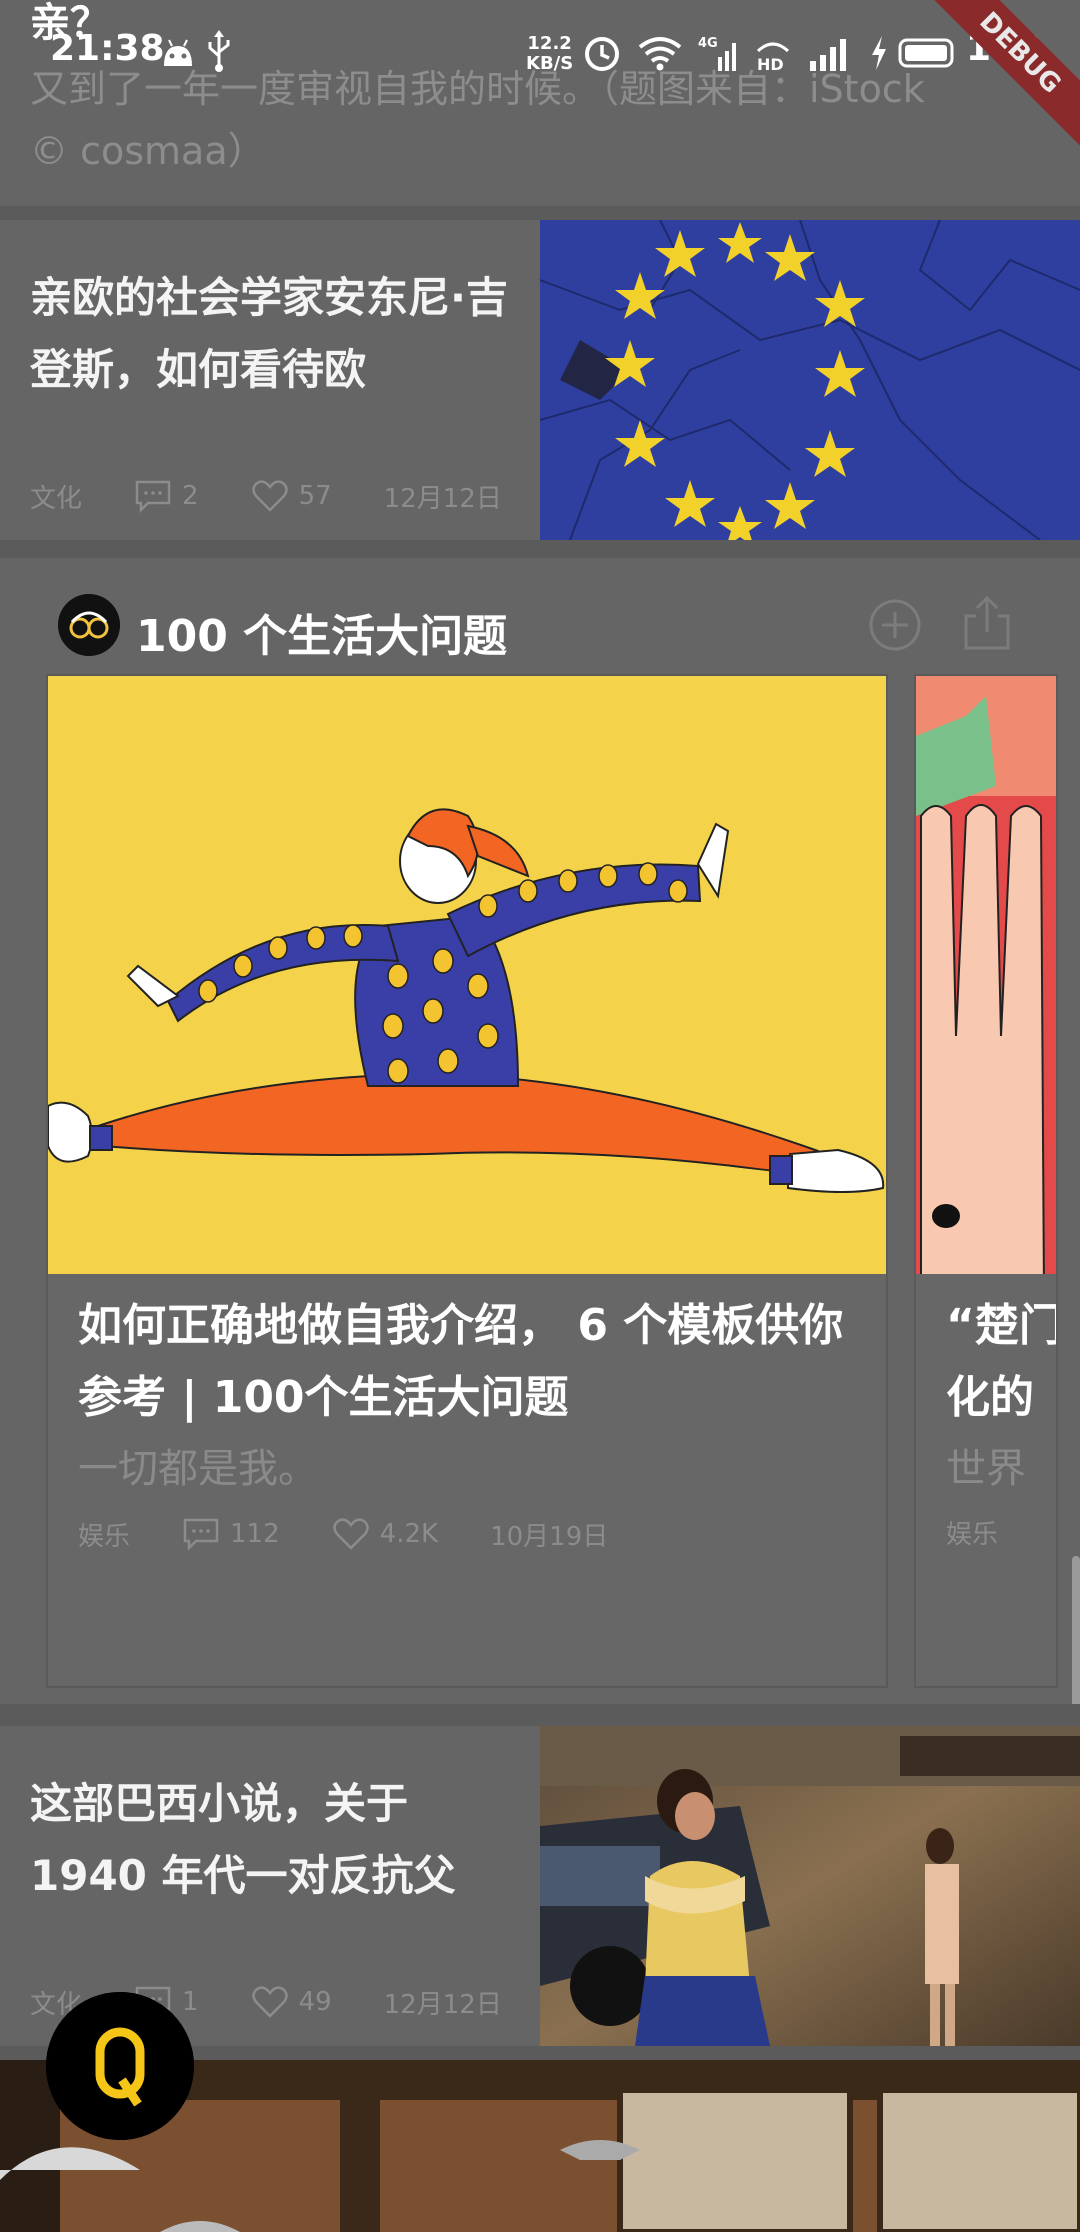 This screenshot has height=2232, width=1080. I want to click on collection-next-card: “楚门 化的 世界 娱乐, so click(986, 1181).